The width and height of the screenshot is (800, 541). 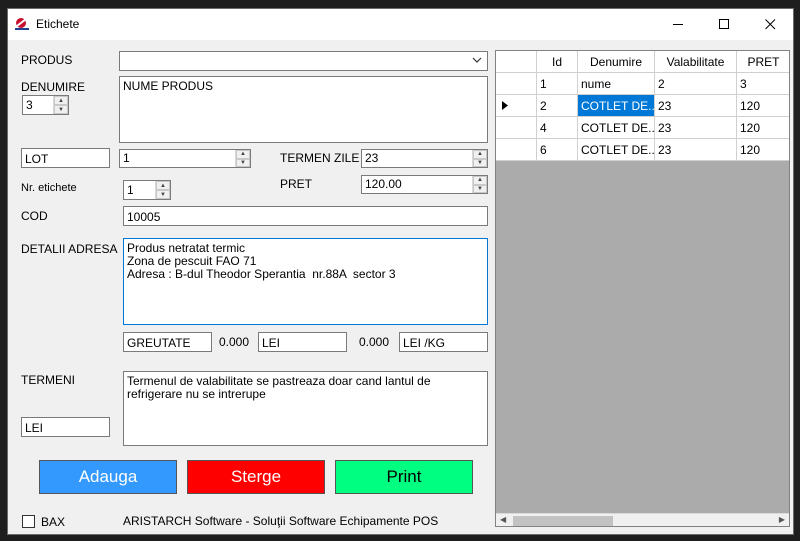 I want to click on denumire-count-stepper: 3 ▲ ▼, so click(x=45, y=105).